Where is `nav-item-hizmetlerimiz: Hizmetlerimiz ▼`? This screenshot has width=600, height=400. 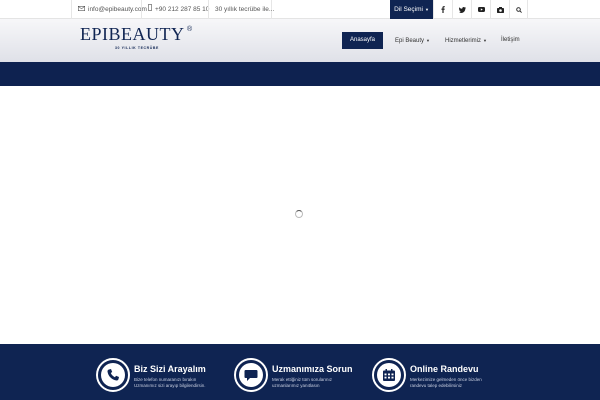
nav-item-hizmetlerimiz: Hizmetlerimiz ▼ is located at coordinates (470, 40).